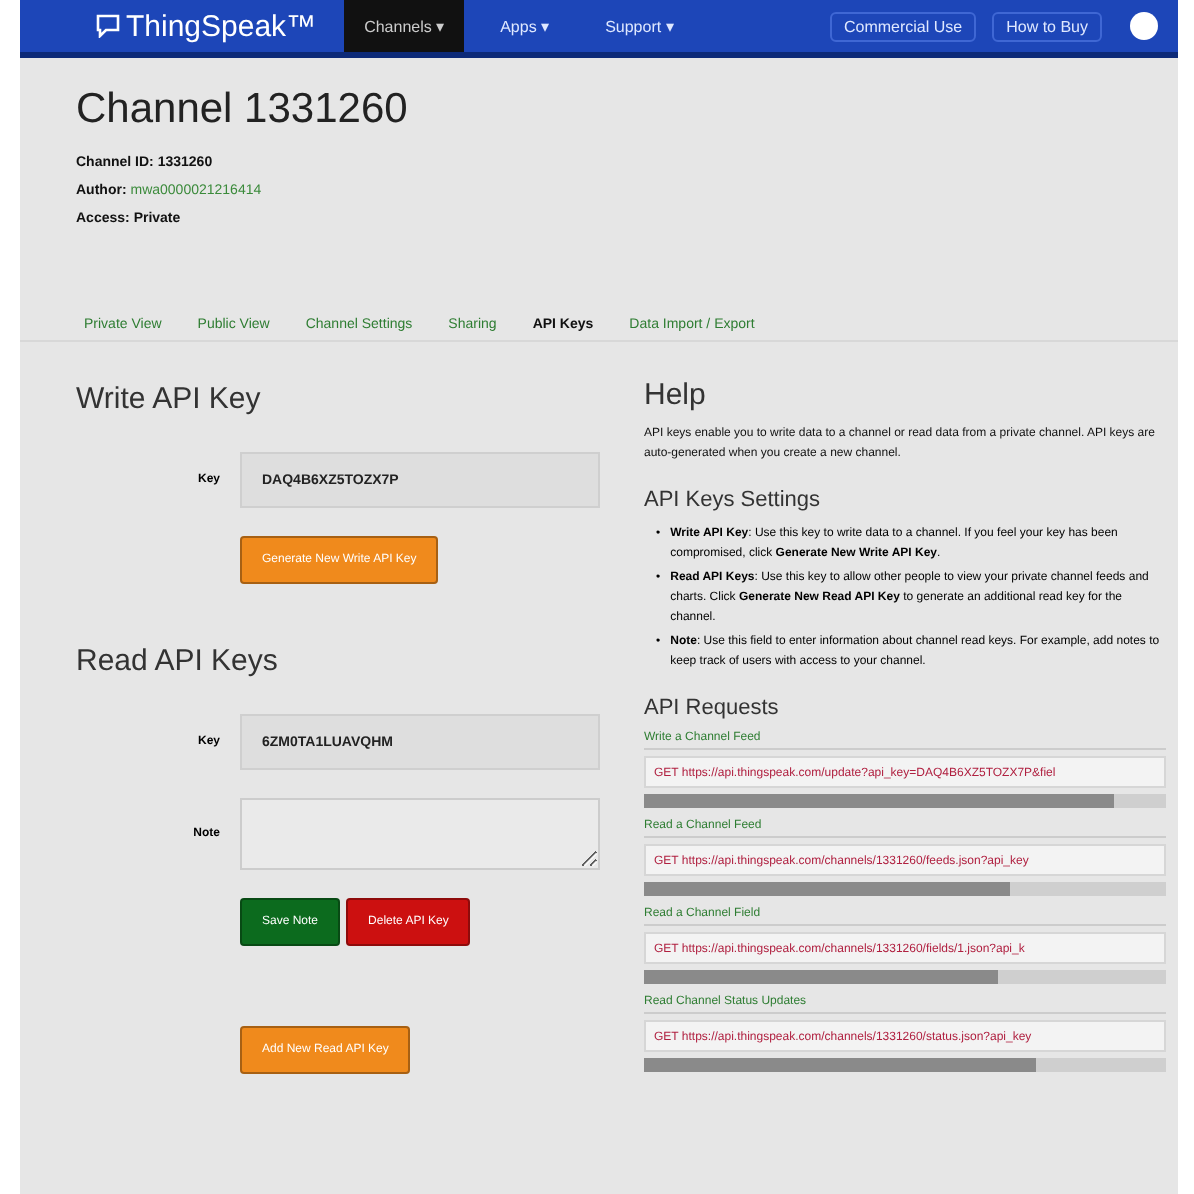  What do you see at coordinates (108, 26) in the screenshot?
I see `speech-bubble-icon` at bounding box center [108, 26].